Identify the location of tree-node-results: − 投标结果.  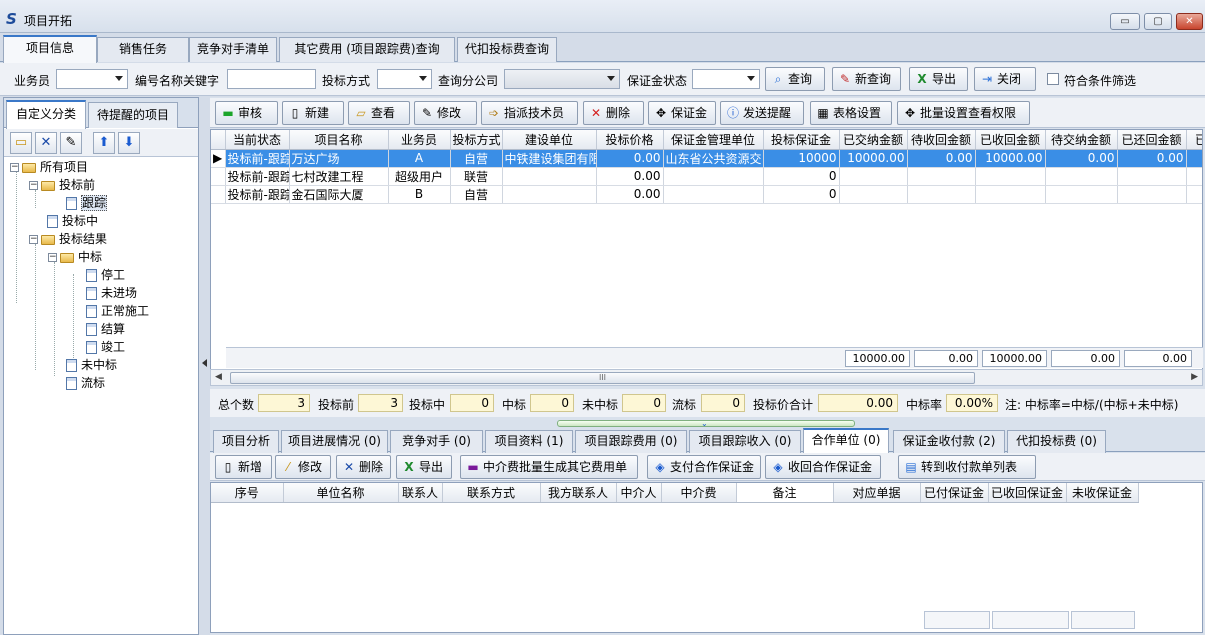
(68, 239).